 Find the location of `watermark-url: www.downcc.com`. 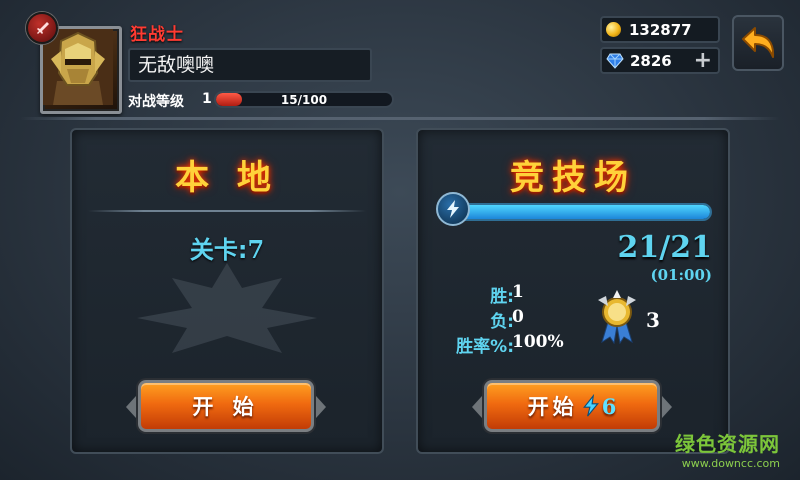

watermark-url: www.downcc.com is located at coordinates (730, 463).